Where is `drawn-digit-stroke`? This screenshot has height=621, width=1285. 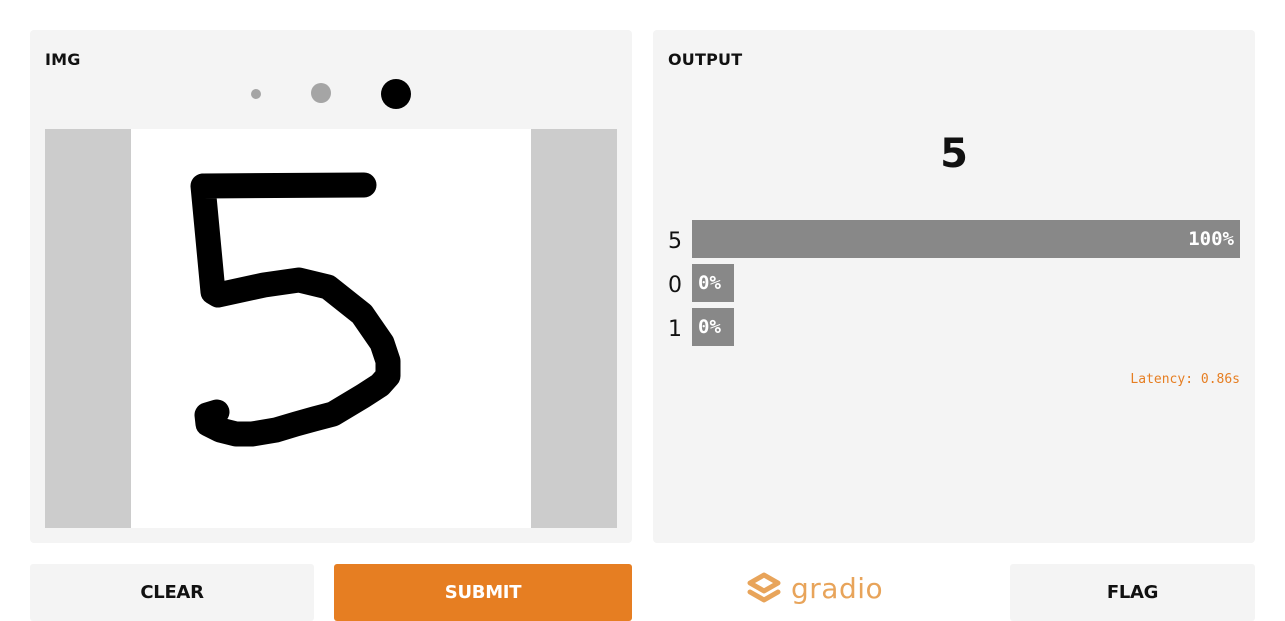
drawn-digit-stroke is located at coordinates (295, 309).